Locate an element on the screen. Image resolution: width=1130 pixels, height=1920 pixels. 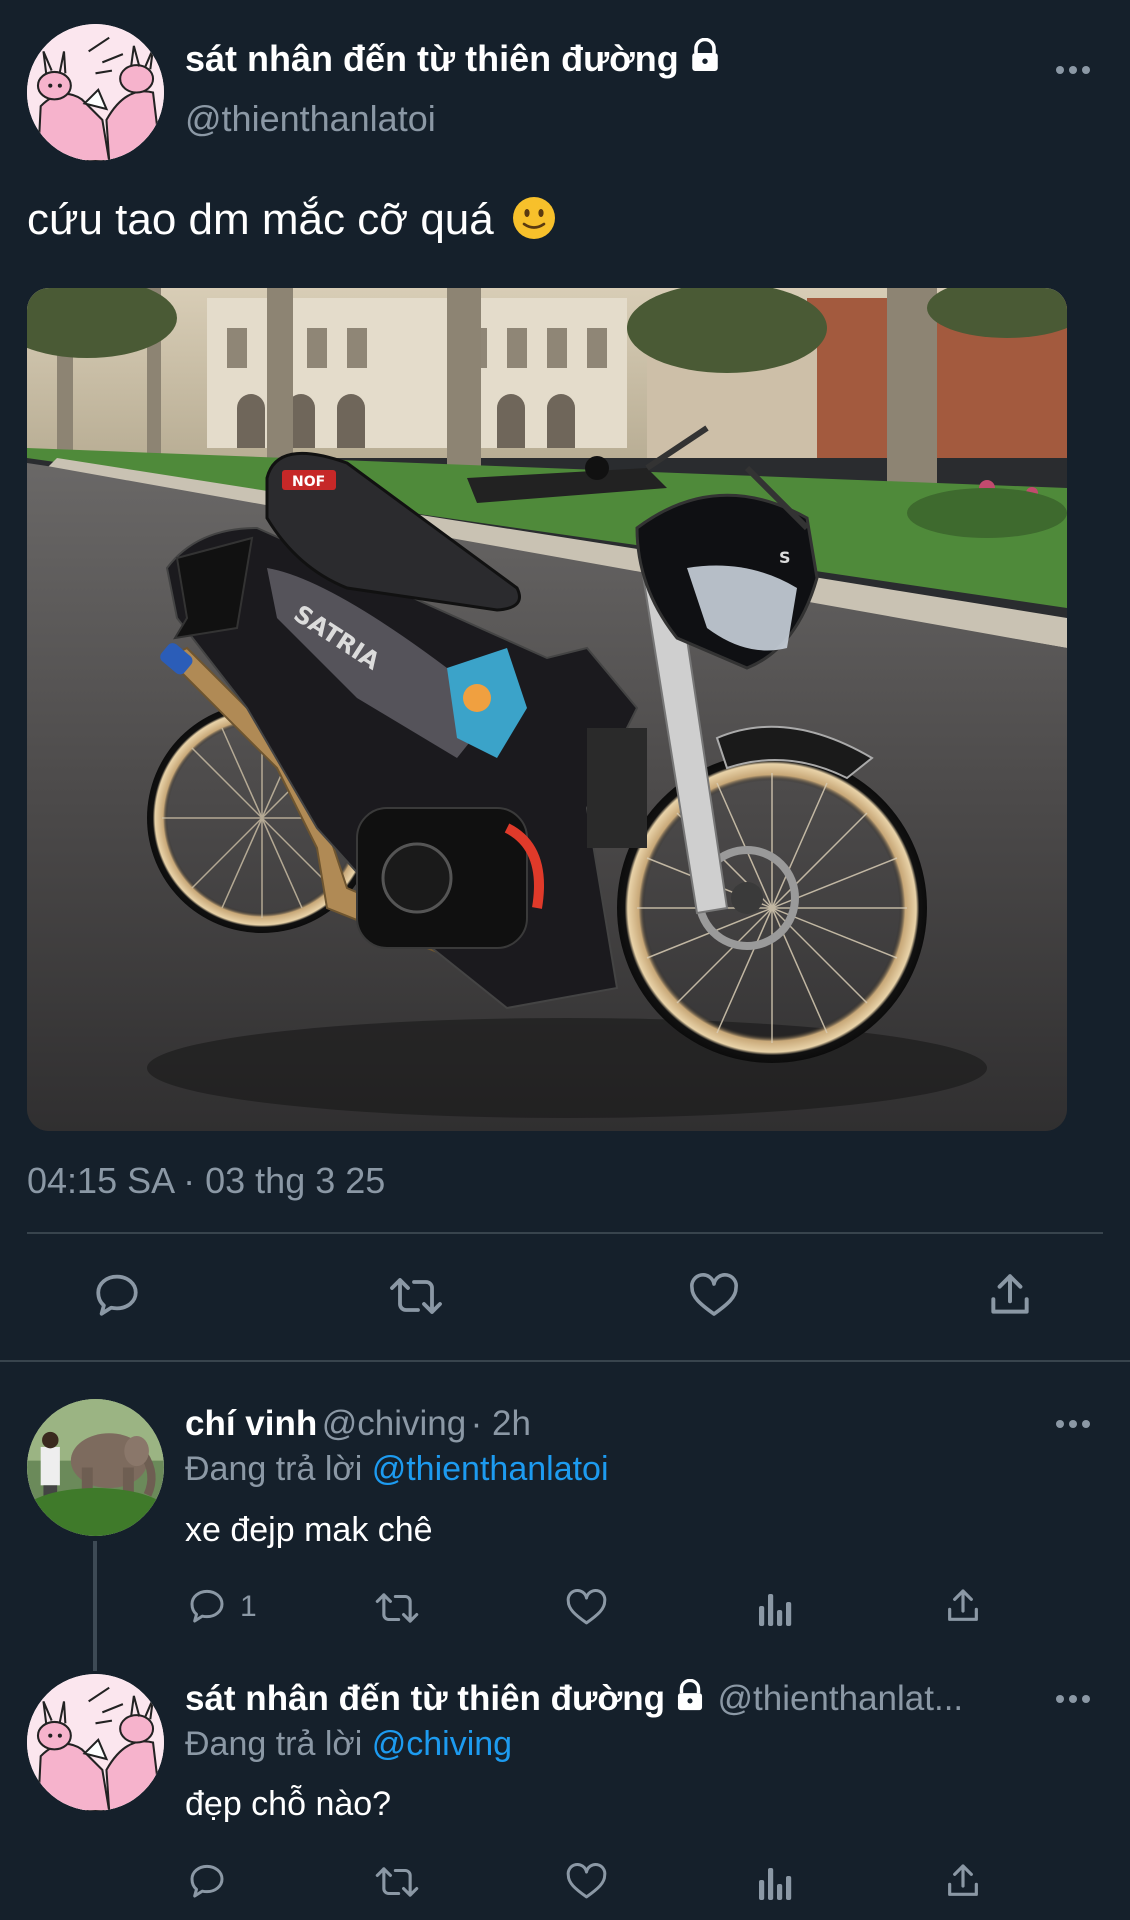
reply1-replying-to: Đang trả lời @thienthanlatoi is located at coordinates (397, 1469).